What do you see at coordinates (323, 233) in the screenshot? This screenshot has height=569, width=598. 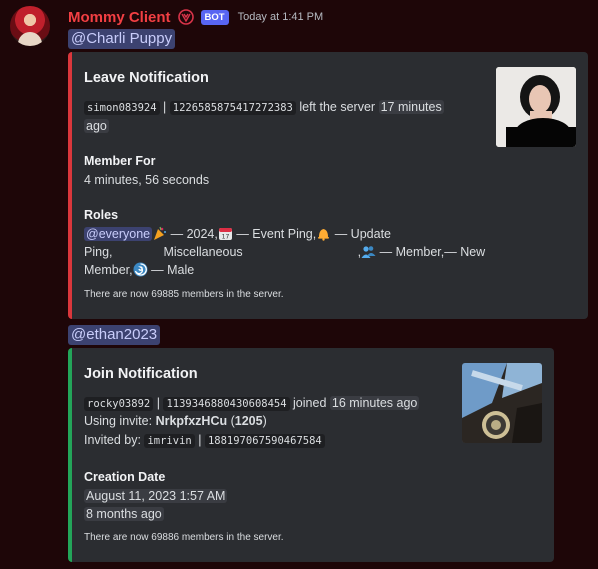 I see `bell-icon` at bounding box center [323, 233].